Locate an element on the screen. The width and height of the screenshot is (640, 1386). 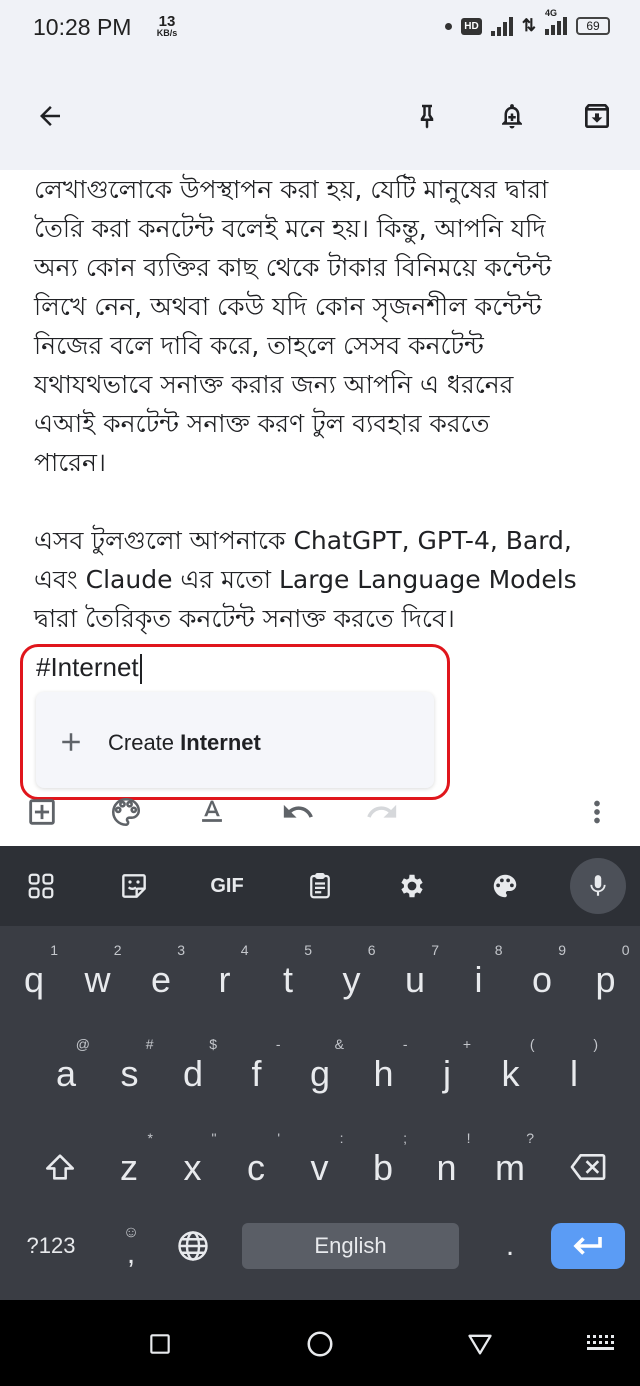
period-key: . is located at coordinates (510, 1246).